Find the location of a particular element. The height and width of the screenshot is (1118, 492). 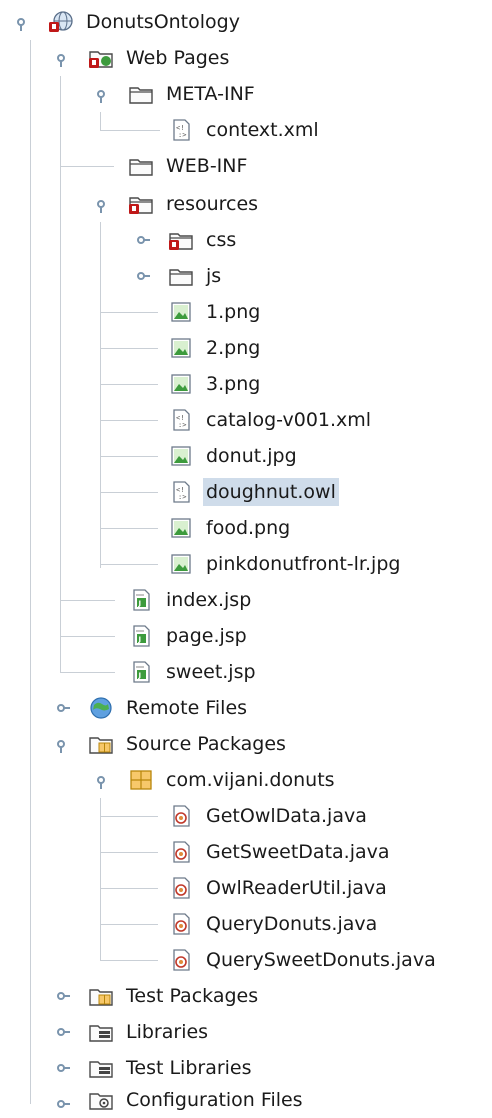

expand-handle-test-packages is located at coordinates (61, 996).